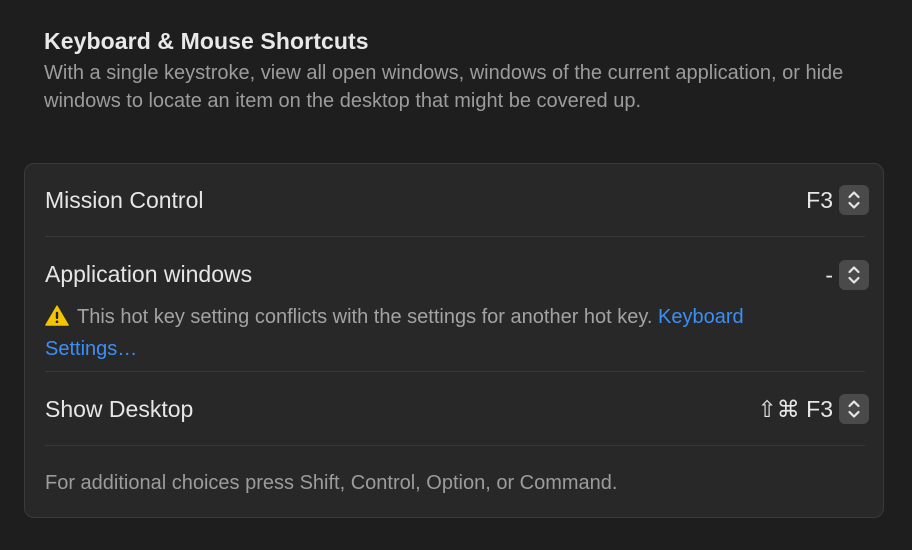 The width and height of the screenshot is (912, 550). Describe the element at coordinates (837, 200) in the screenshot. I see `mission-control-shortcut-popup: F3` at that location.